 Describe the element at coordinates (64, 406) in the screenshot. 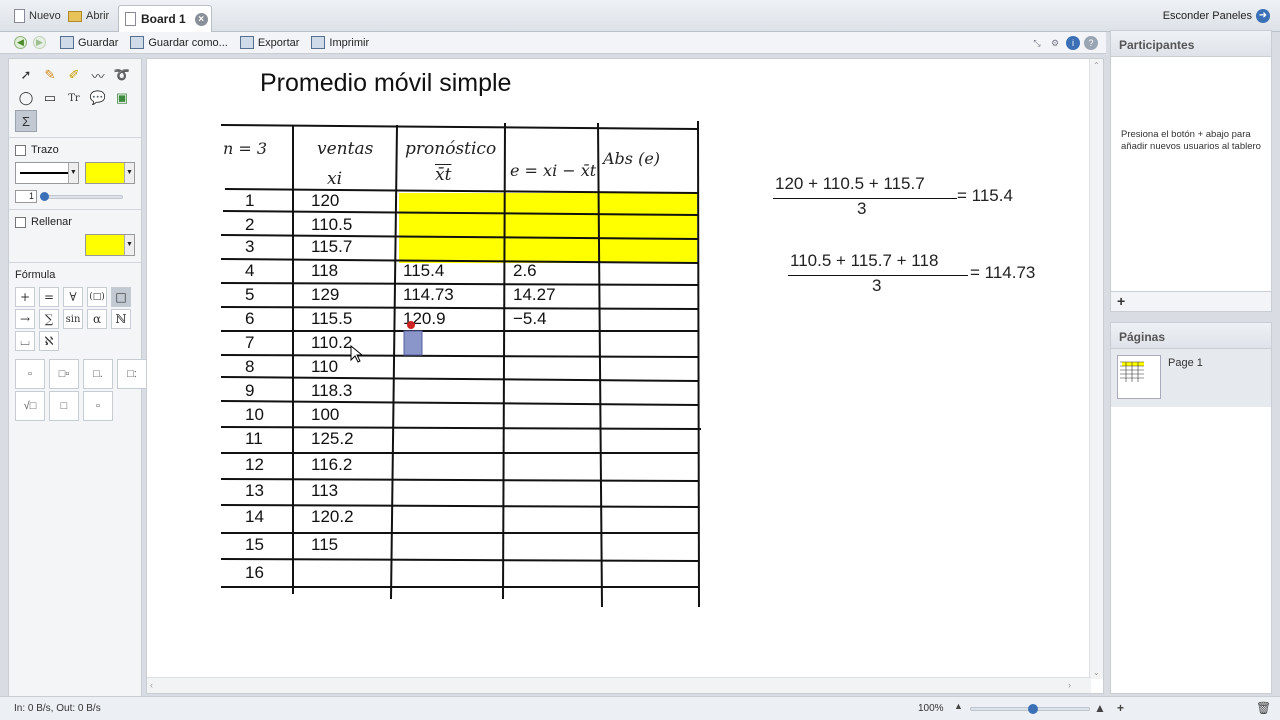

I see `stacked-template-icon: □` at that location.